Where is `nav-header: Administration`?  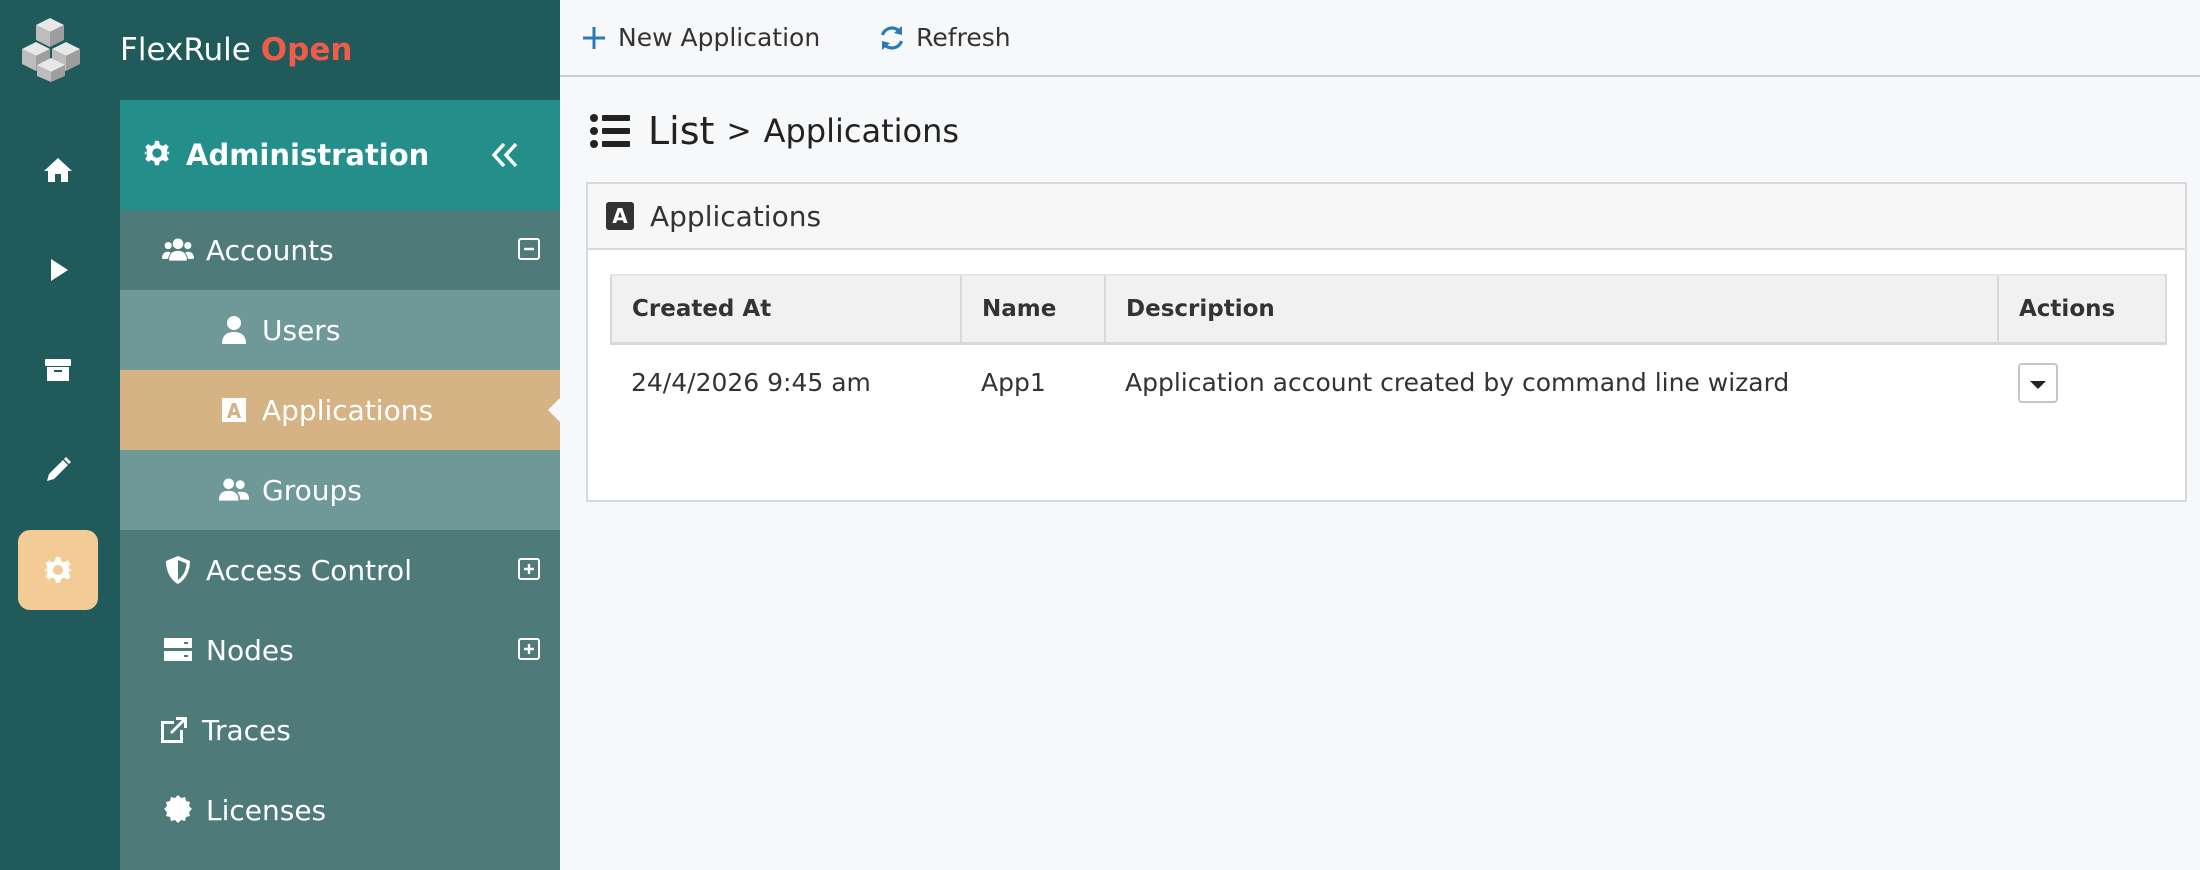 nav-header: Administration is located at coordinates (340, 155).